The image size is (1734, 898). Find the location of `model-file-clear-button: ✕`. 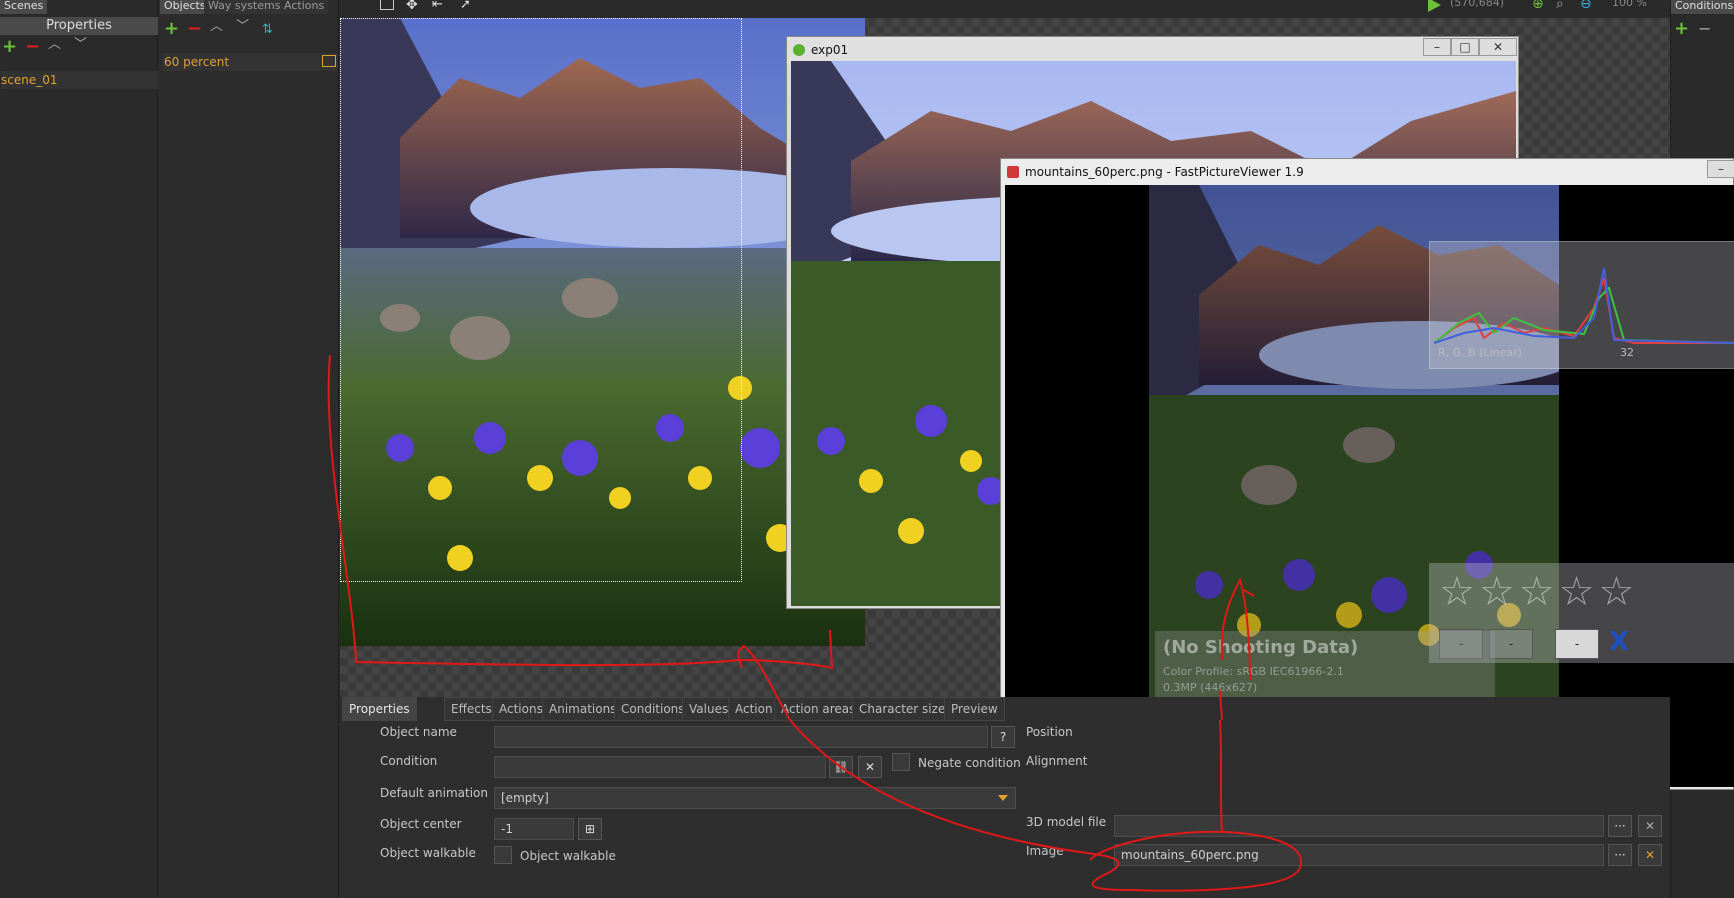

model-file-clear-button: ✕ is located at coordinates (1650, 826).